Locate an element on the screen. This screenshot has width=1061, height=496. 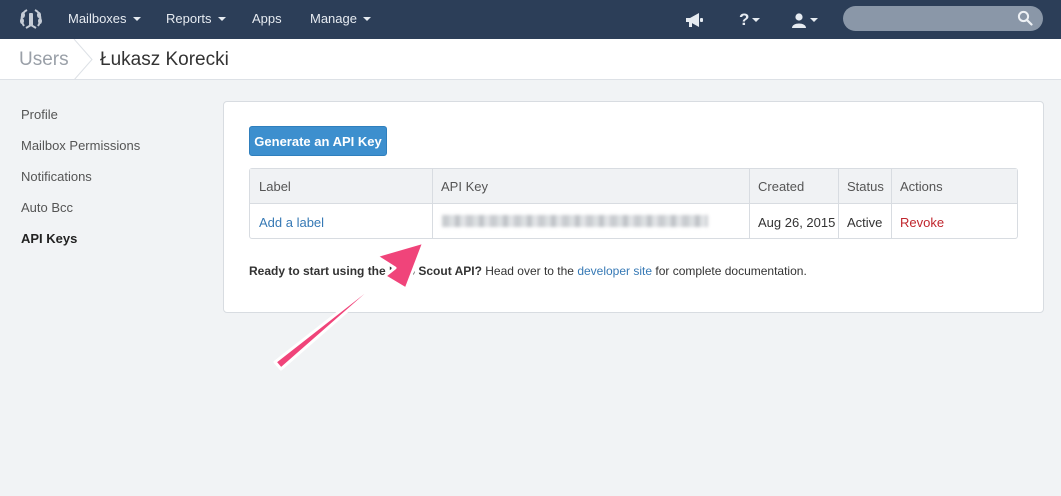
nav-mailboxes-menu: Mailboxes is located at coordinates (104, 19).